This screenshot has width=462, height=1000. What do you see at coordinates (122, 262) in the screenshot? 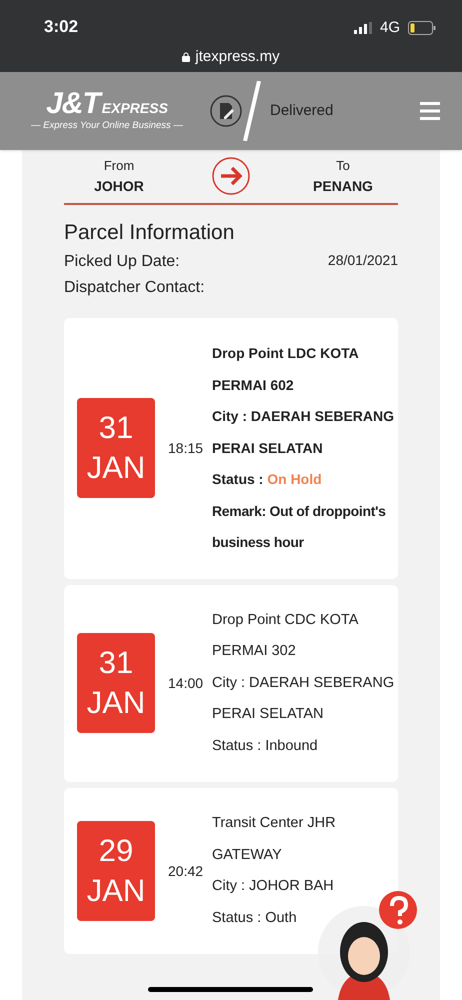
I see `picked-up-label: Picked Up Date:` at bounding box center [122, 262].